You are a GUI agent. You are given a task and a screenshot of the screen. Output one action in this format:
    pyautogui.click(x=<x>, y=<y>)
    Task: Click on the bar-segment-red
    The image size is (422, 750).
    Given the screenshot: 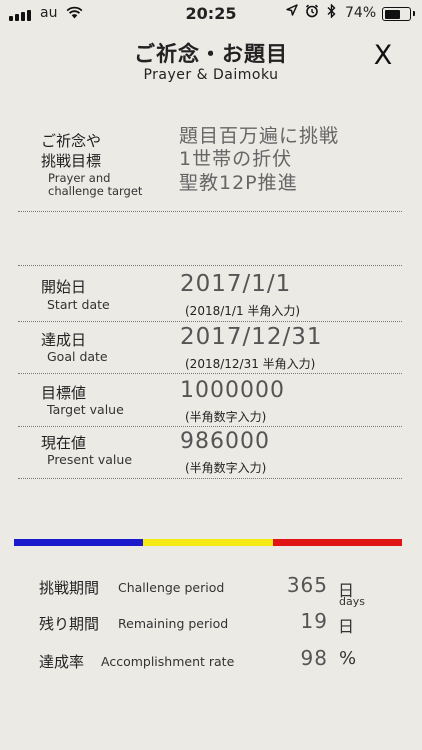 What is the action you would take?
    pyautogui.click(x=337, y=542)
    